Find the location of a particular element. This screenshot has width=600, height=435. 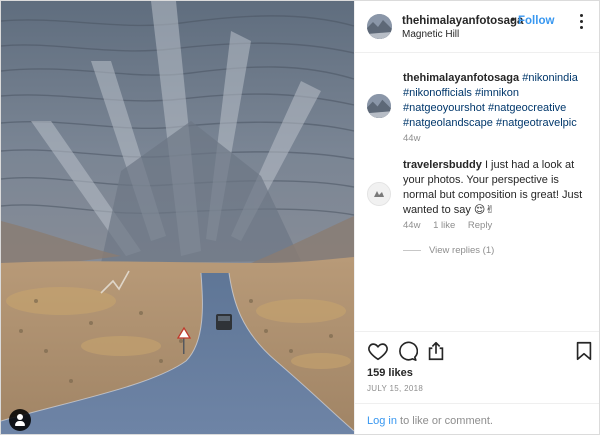

more-options-icon is located at coordinates (581, 21).